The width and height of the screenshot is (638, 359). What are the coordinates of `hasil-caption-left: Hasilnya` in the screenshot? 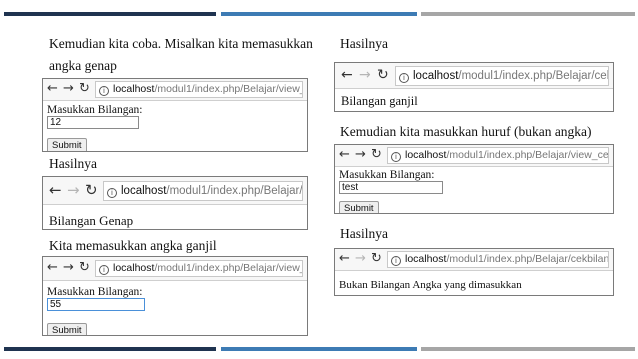 It's located at (73, 163).